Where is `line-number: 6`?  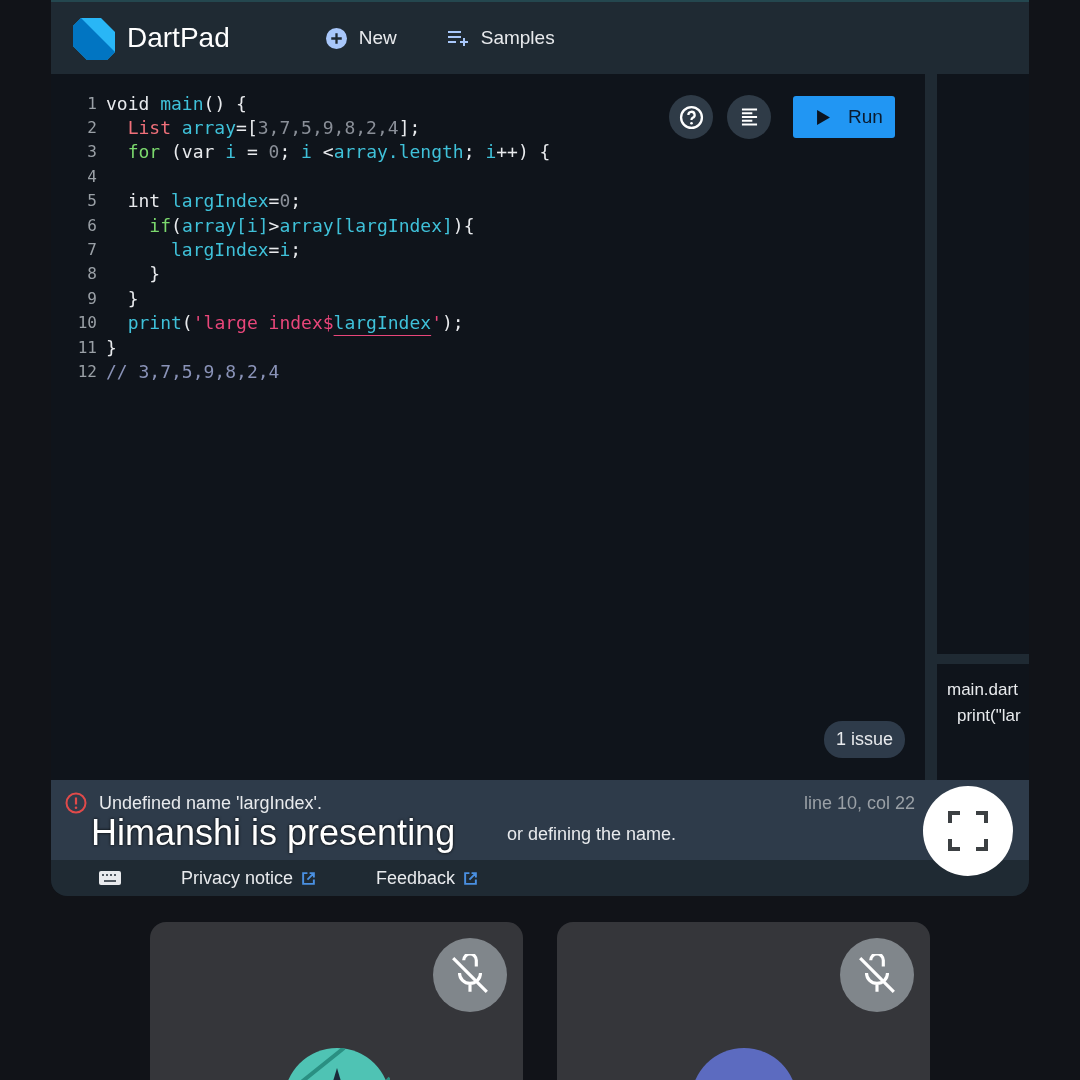 line-number: 6 is located at coordinates (91, 225).